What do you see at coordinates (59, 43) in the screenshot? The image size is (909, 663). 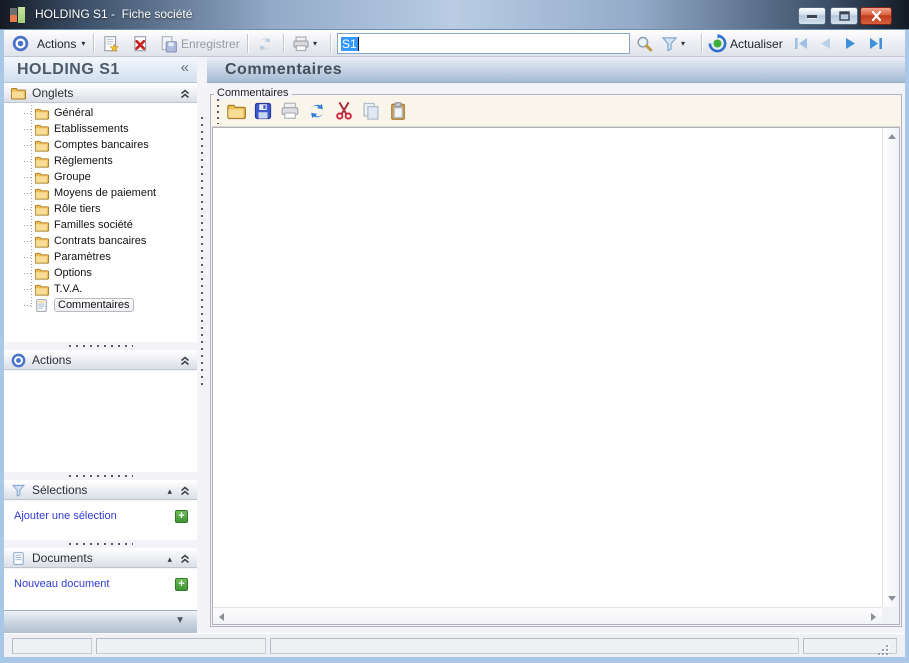 I see `actions-menu-button: Actions ▾` at bounding box center [59, 43].